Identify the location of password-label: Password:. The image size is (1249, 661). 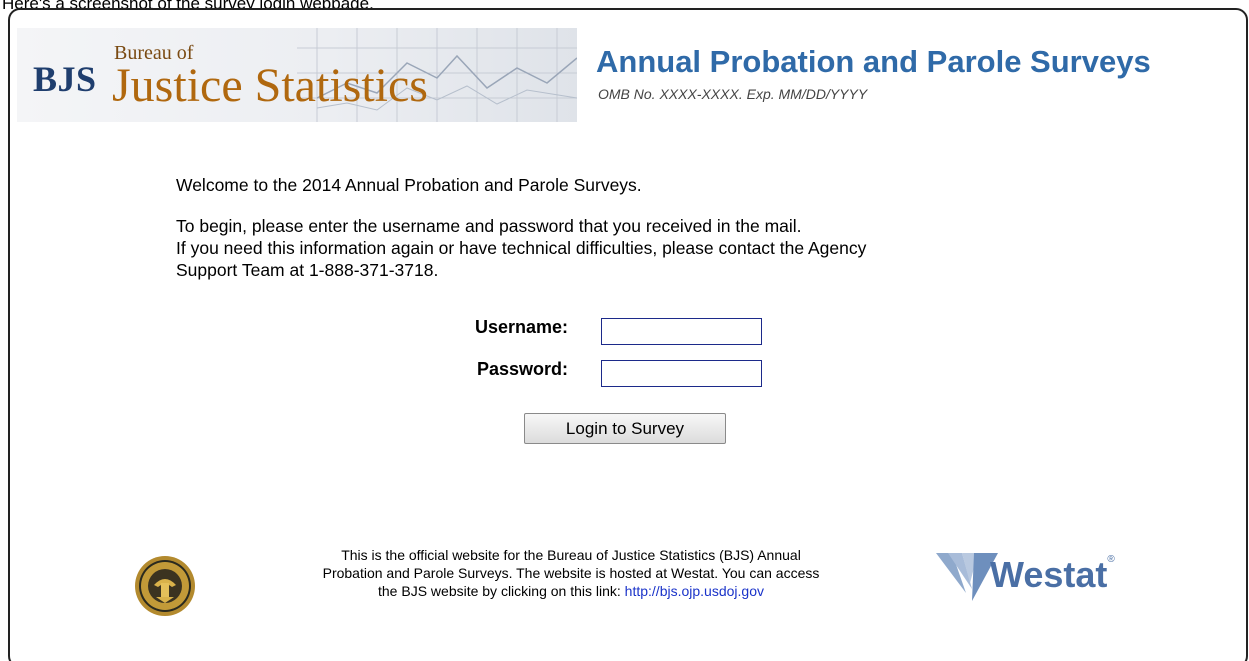
(522, 369).